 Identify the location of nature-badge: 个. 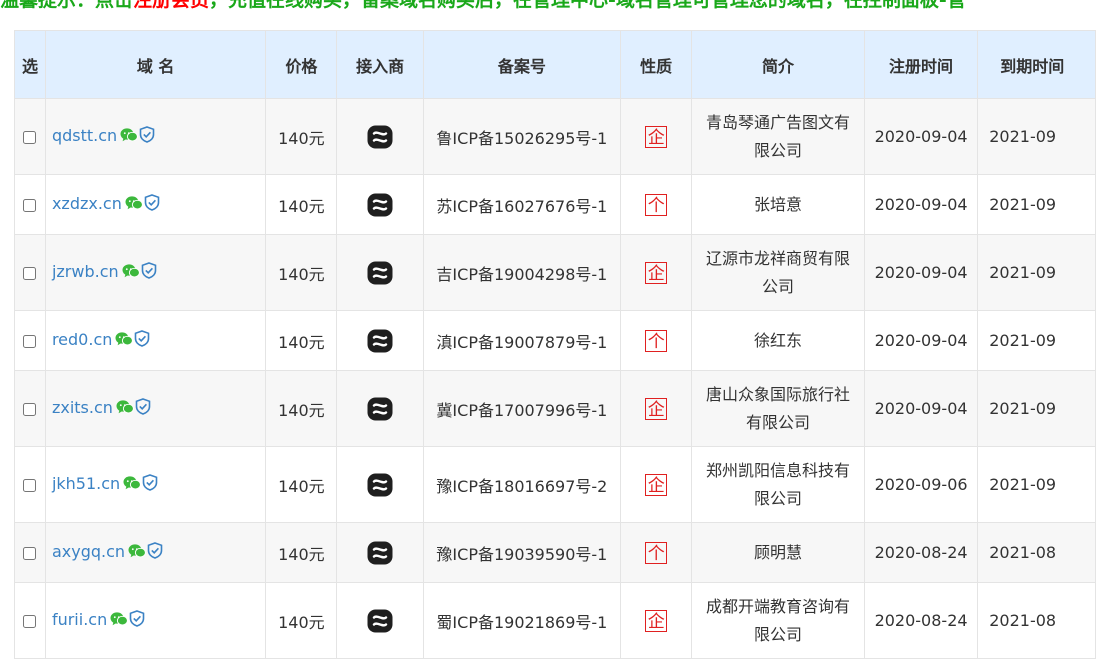
(656, 204).